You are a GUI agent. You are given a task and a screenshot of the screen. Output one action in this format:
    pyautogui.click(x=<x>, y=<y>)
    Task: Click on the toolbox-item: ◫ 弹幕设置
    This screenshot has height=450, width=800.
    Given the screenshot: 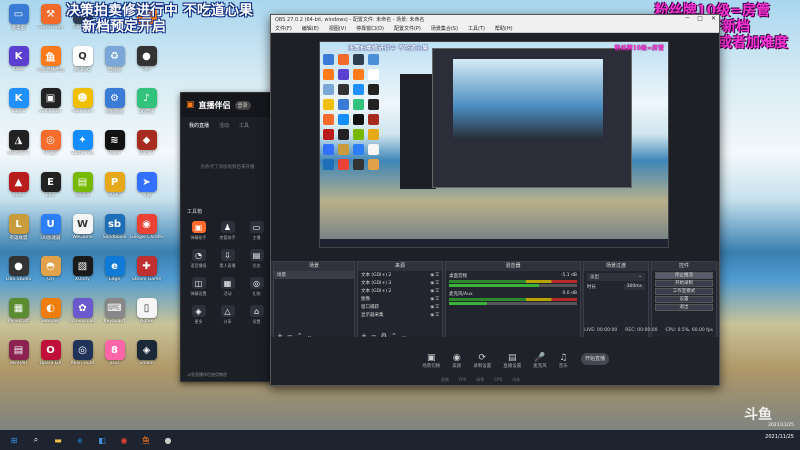 What is the action you would take?
    pyautogui.click(x=198, y=287)
    